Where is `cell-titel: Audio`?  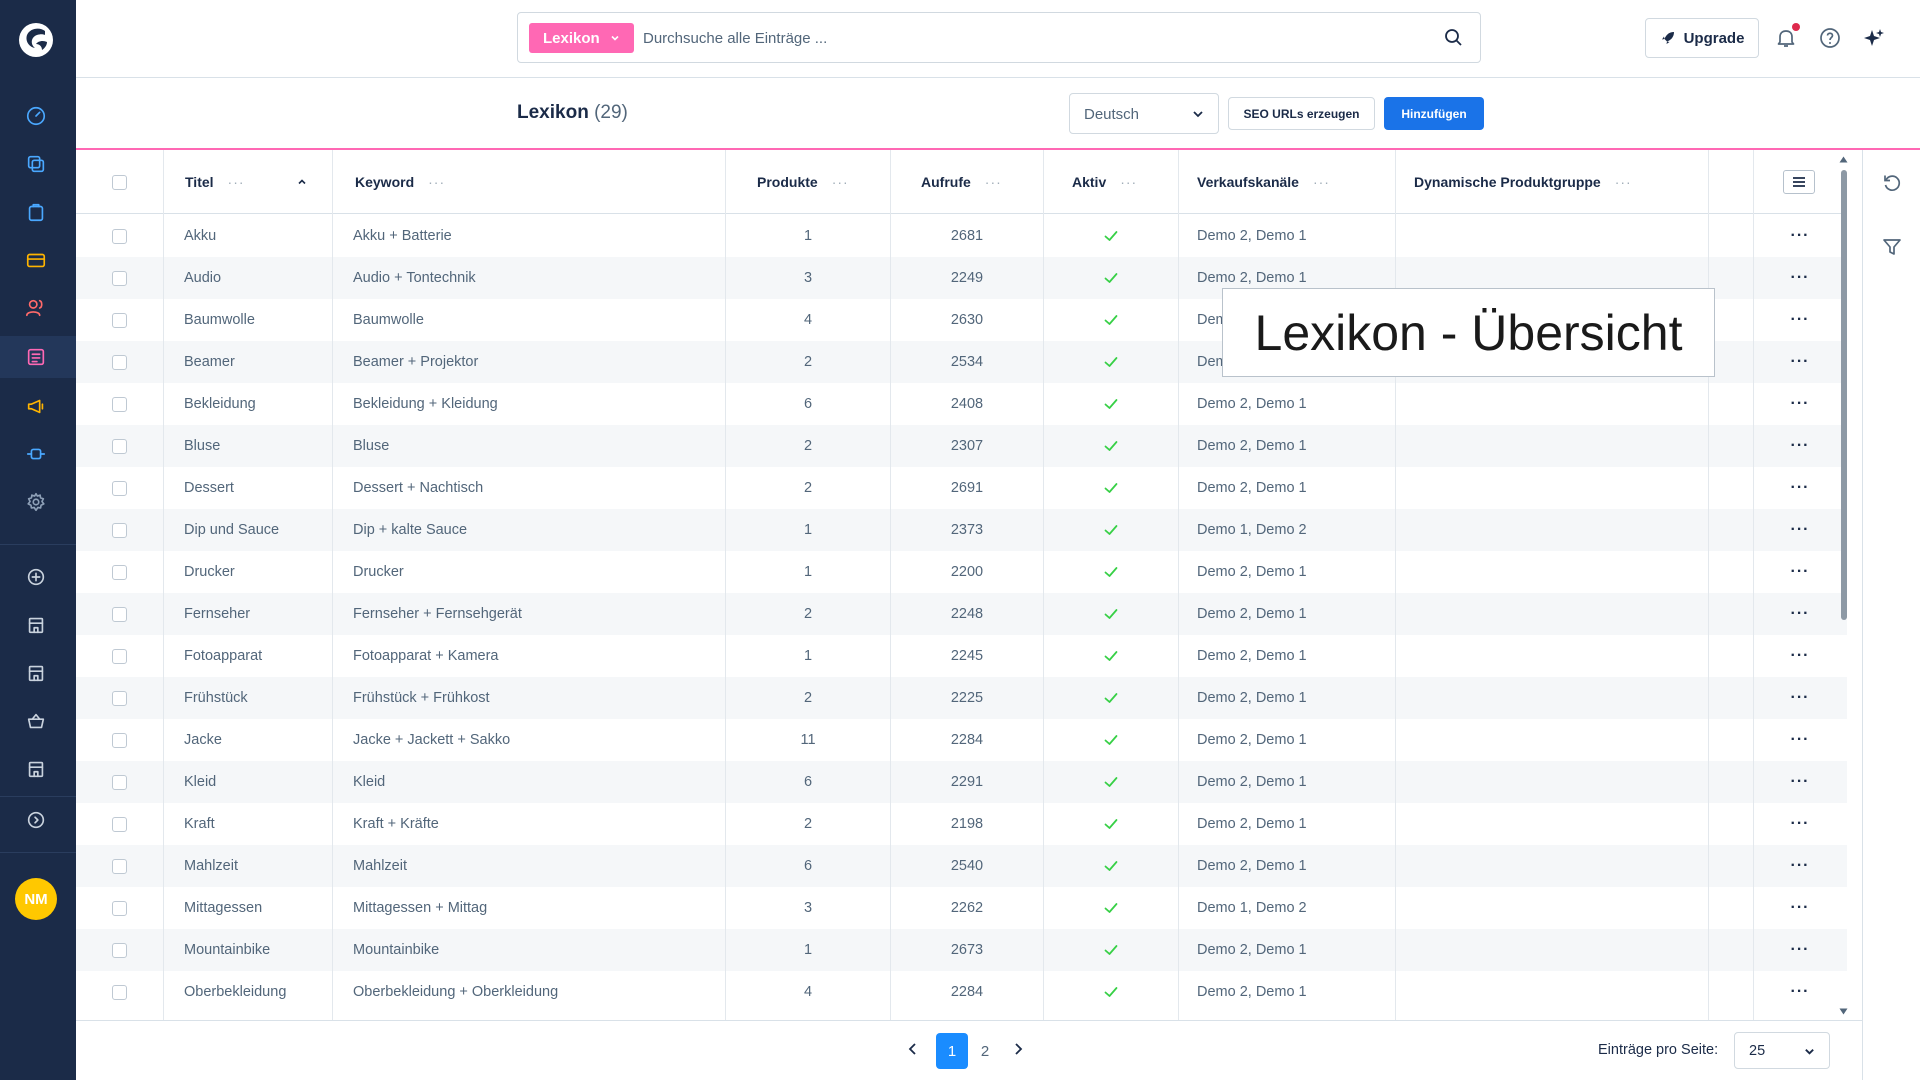
cell-titel: Audio is located at coordinates (202, 278).